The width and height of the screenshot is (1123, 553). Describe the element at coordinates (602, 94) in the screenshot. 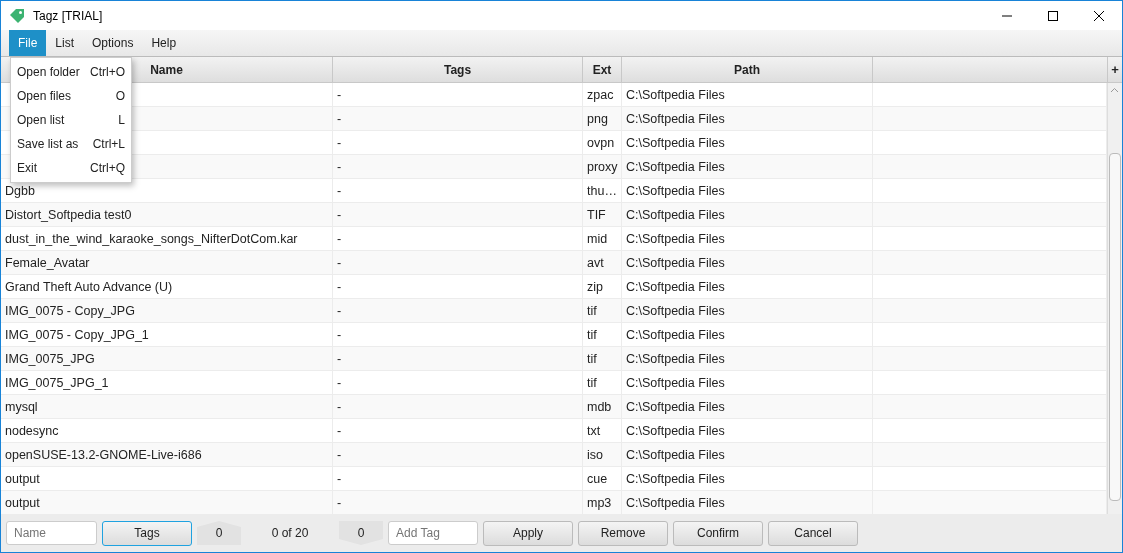

I see `table-cell: zpac` at that location.